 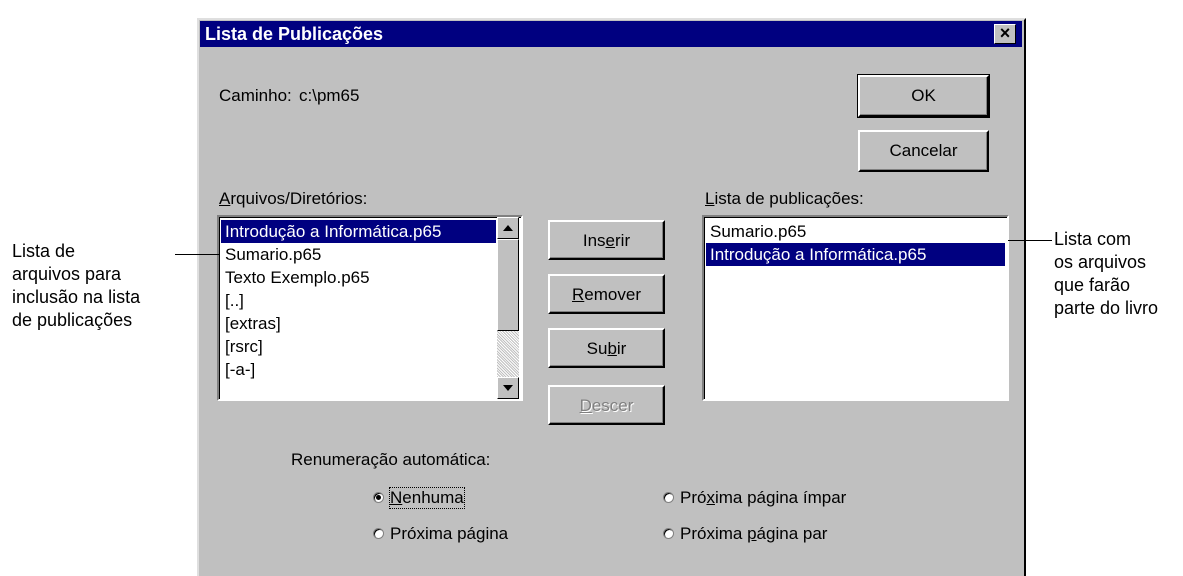 I want to click on path-value: c:\pm65, so click(x=329, y=95).